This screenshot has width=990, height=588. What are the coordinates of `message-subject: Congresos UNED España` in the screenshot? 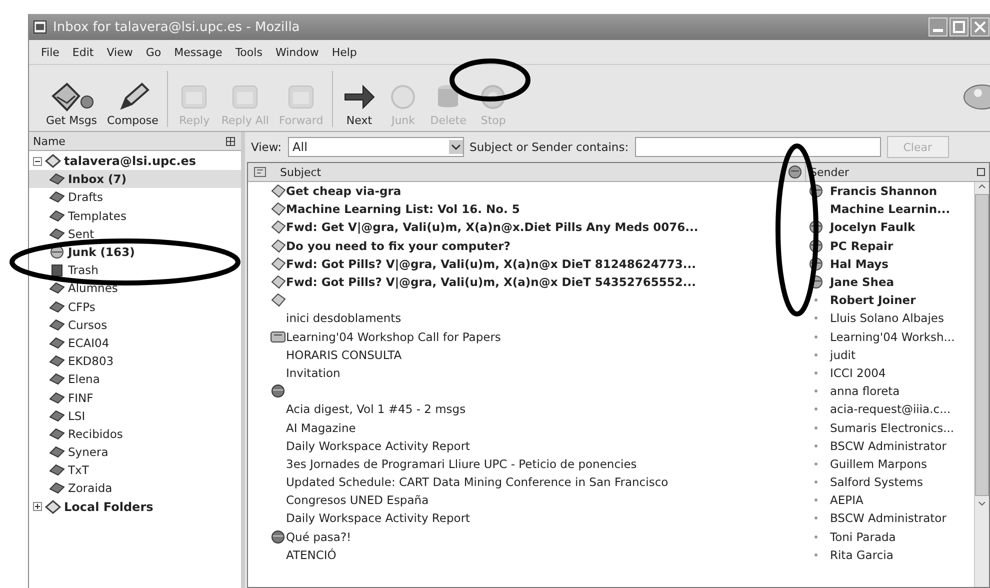 It's located at (357, 500).